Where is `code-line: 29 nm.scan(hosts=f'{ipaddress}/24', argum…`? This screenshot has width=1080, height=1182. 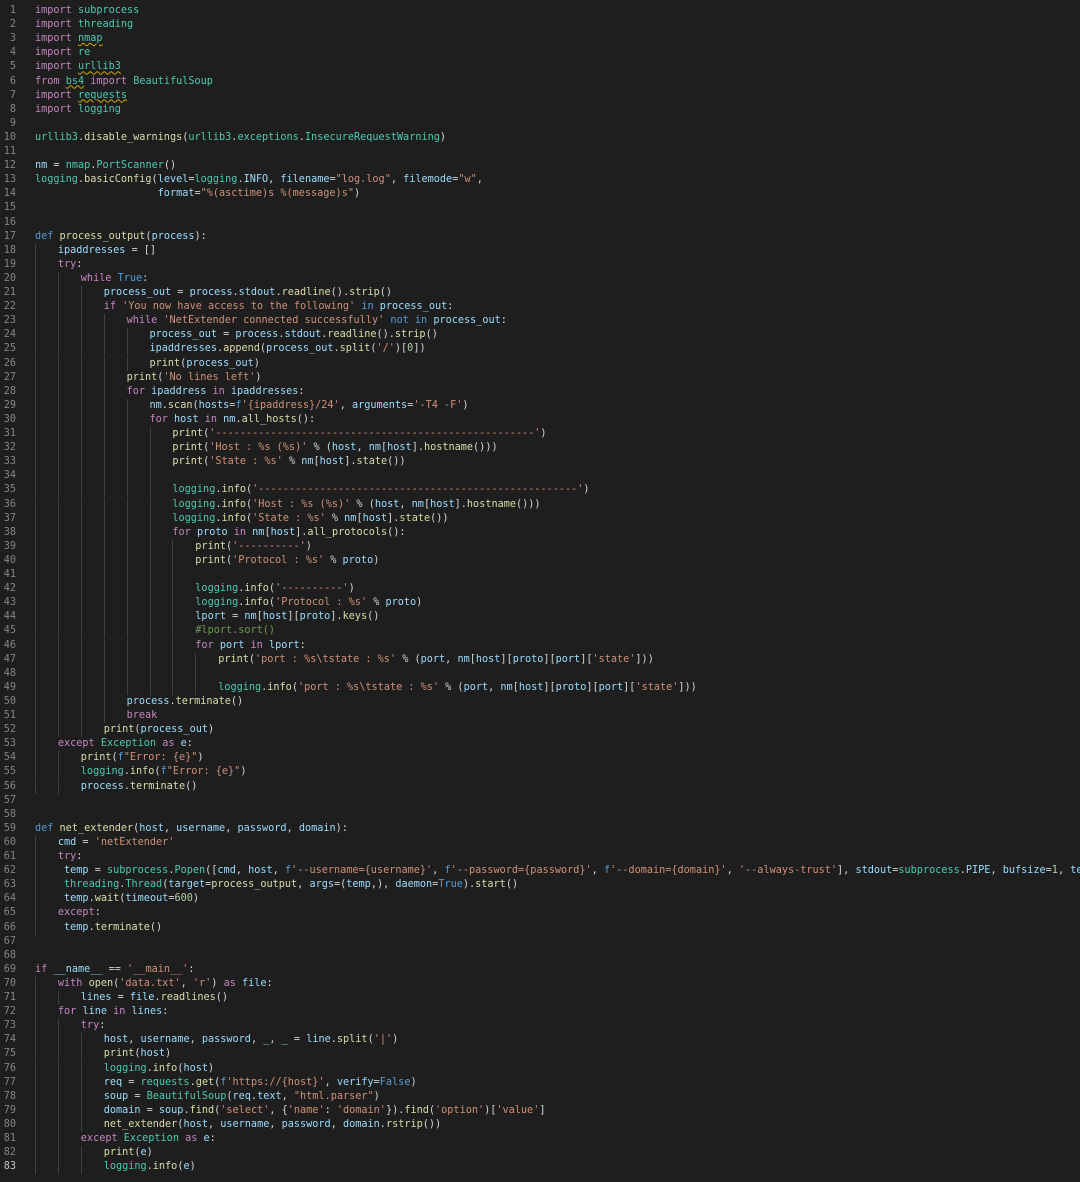 code-line: 29 nm.scan(hosts=f'{ipaddress}/24', argum… is located at coordinates (540, 405).